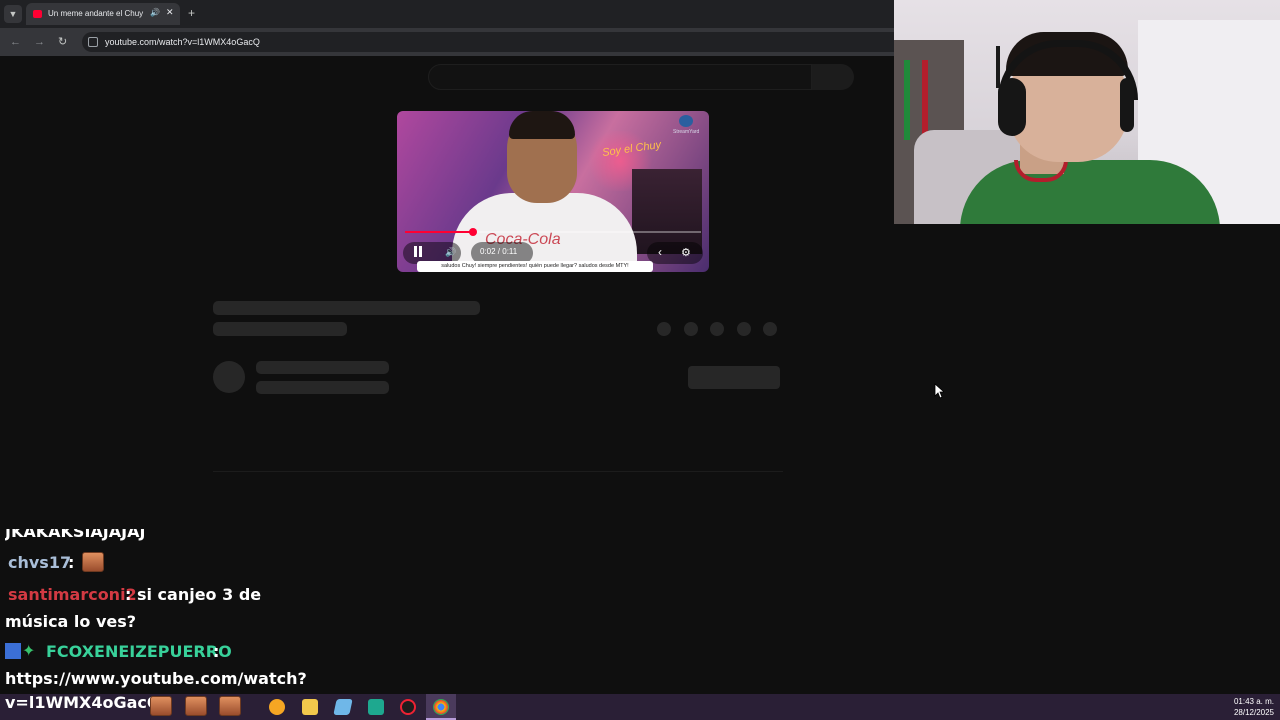  I want to click on webcam-overlay, so click(1087, 112).